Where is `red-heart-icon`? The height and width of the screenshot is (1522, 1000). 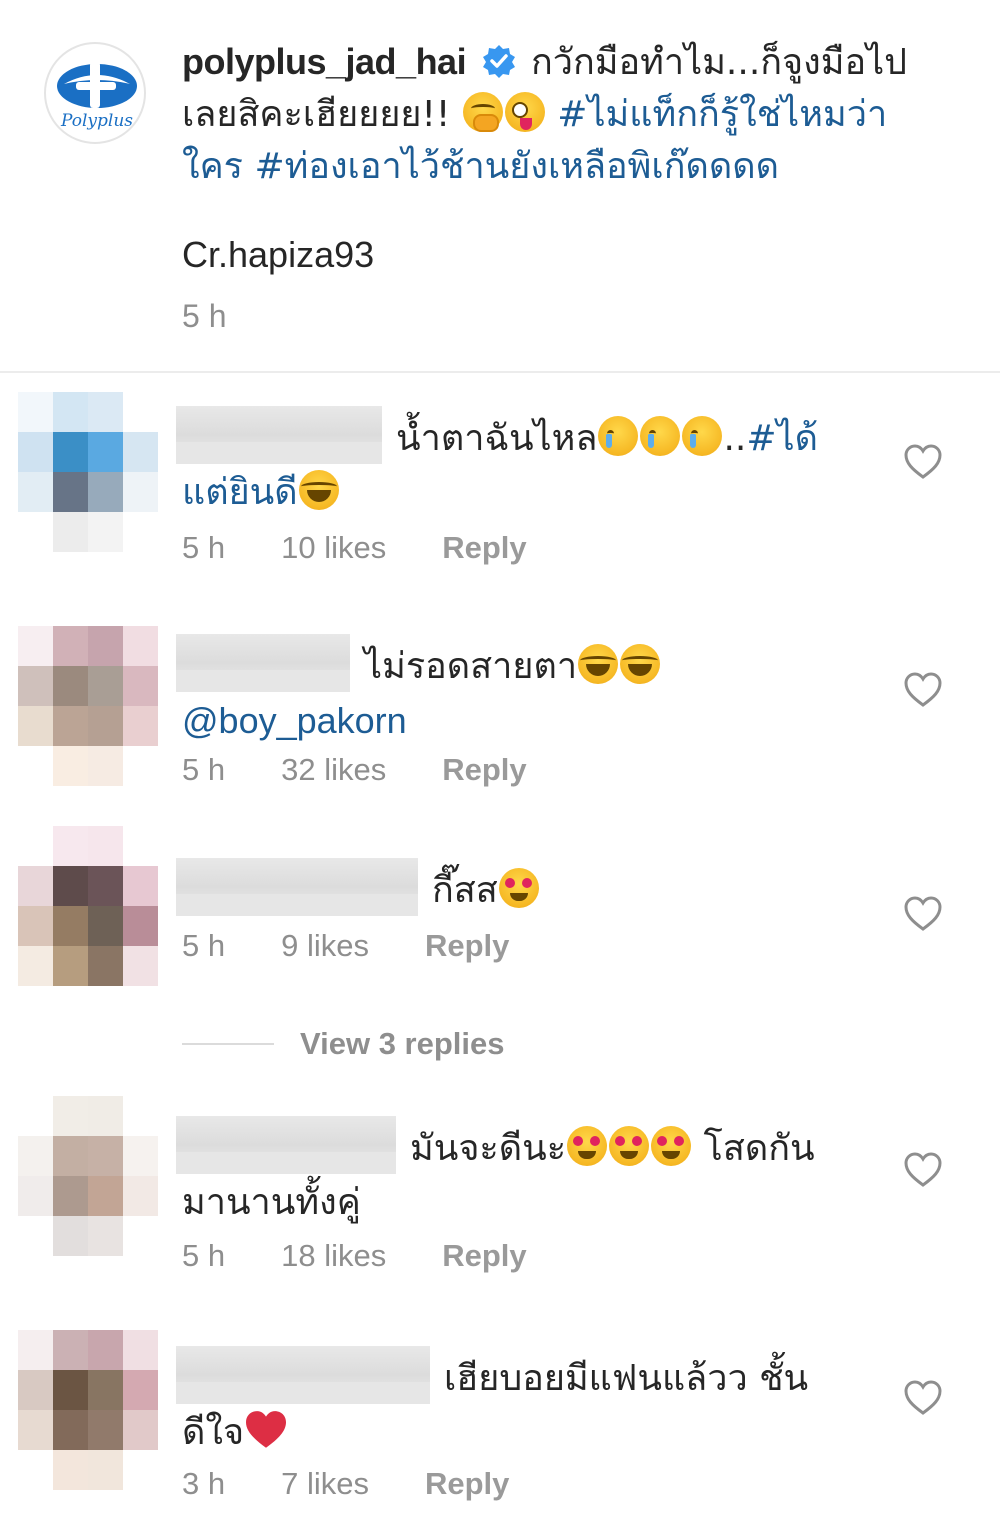 red-heart-icon is located at coordinates (266, 1429).